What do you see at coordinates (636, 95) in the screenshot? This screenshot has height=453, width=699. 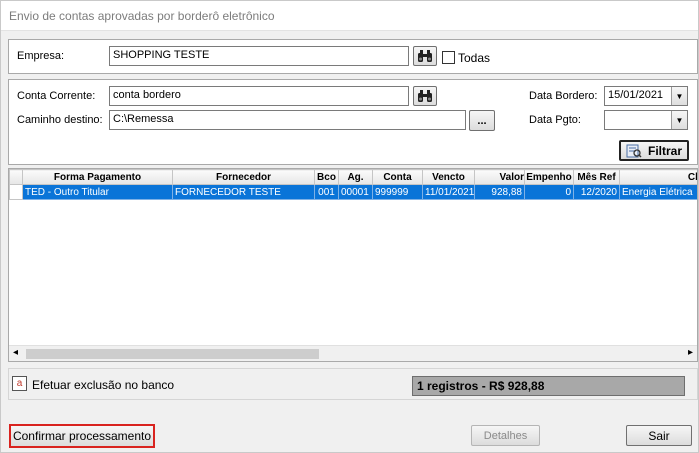 I see `data-bordero-value: 15/01/2021` at bounding box center [636, 95].